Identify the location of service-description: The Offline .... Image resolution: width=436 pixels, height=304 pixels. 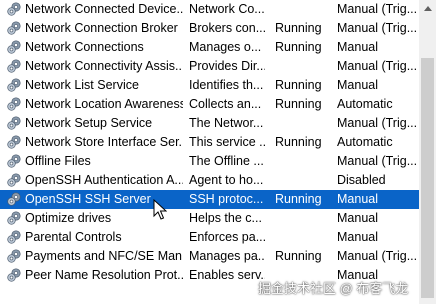
(226, 161).